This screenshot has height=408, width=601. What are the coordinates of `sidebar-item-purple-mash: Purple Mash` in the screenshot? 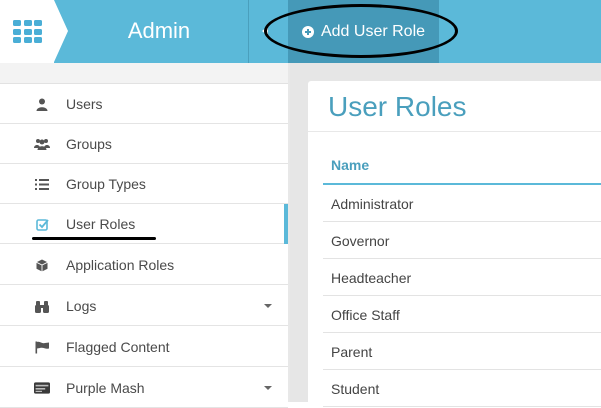 It's located at (144, 388).